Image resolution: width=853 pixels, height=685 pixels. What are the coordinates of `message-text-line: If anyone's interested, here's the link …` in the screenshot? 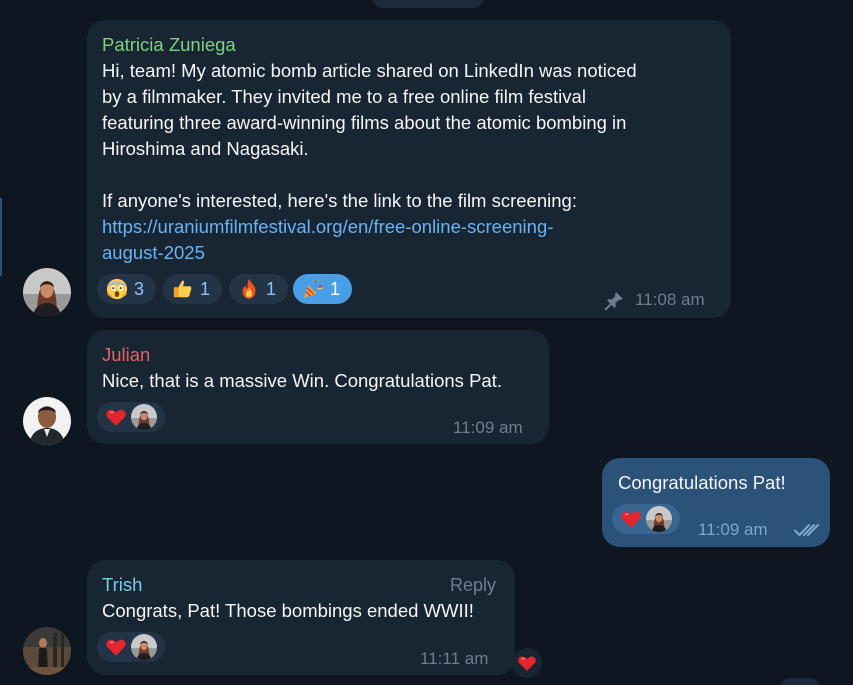 It's located at (339, 200).